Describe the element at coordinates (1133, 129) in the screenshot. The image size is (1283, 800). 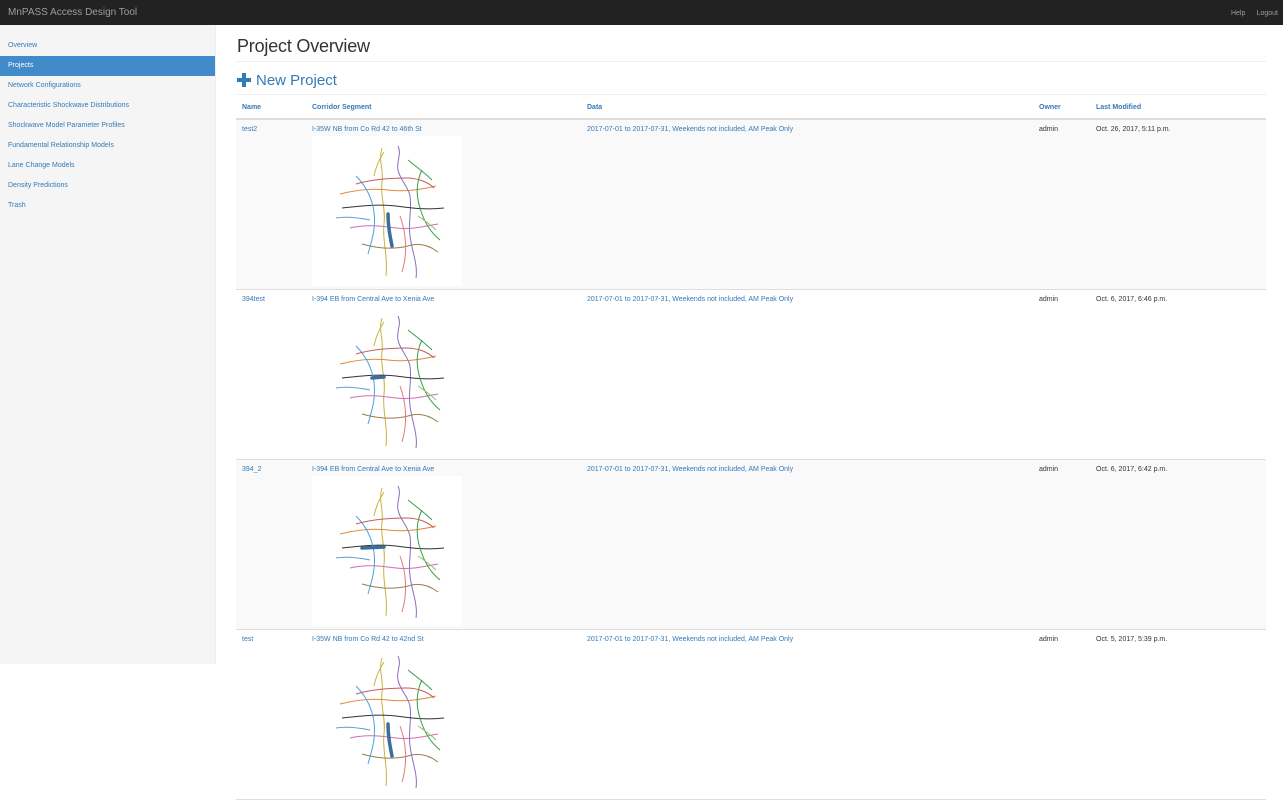
I see `last-modified-cell: Oct. 26, 2017, 5:11 p.m.` at that location.